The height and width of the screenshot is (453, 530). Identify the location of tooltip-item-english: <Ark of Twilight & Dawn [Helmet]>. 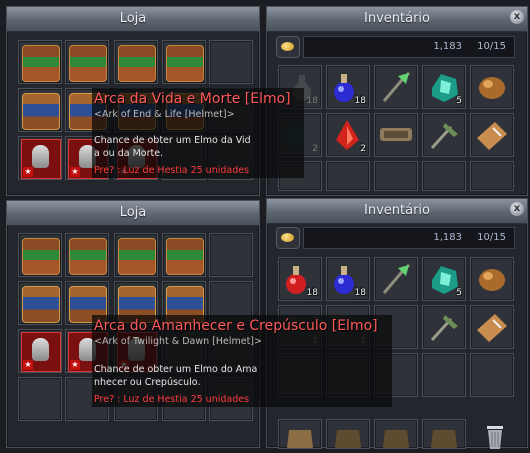
(178, 341).